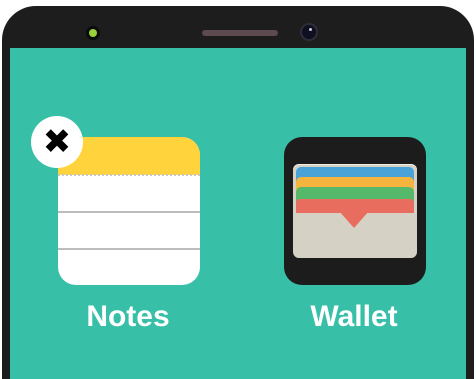  I want to click on close-icon: ✖, so click(57, 142).